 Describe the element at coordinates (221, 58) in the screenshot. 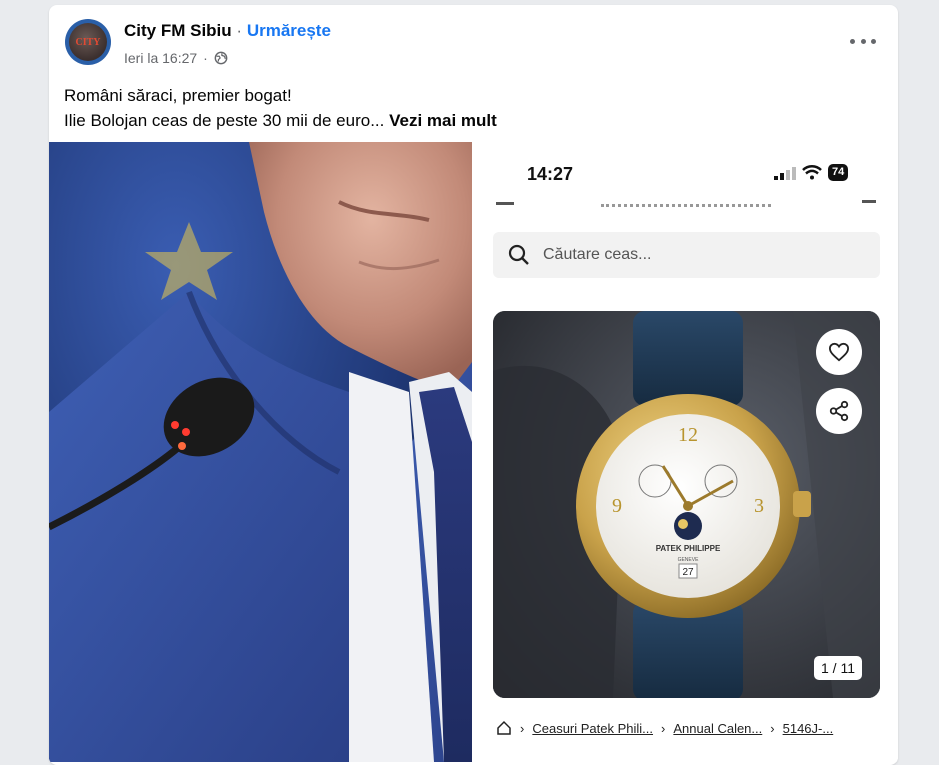

I see `globe-icon` at that location.